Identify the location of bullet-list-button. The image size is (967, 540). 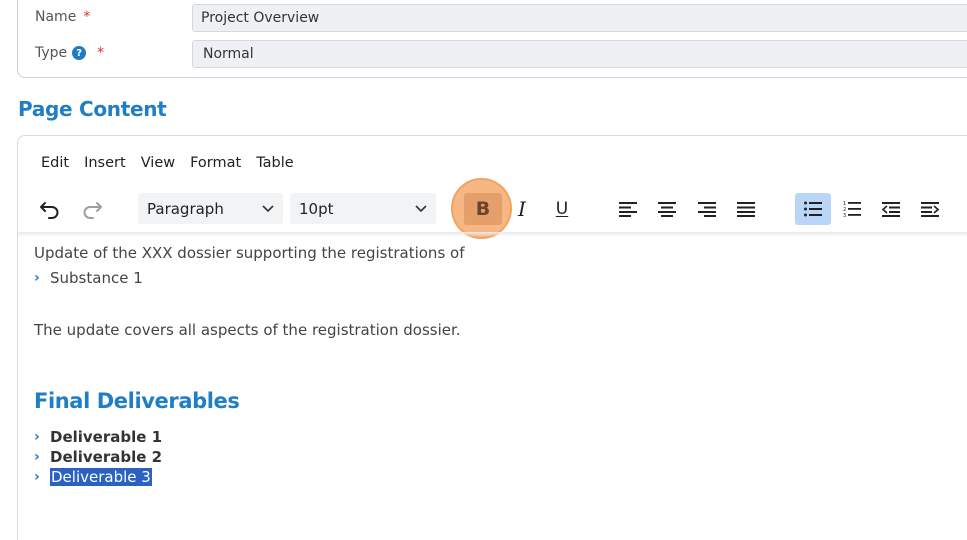
(813, 209).